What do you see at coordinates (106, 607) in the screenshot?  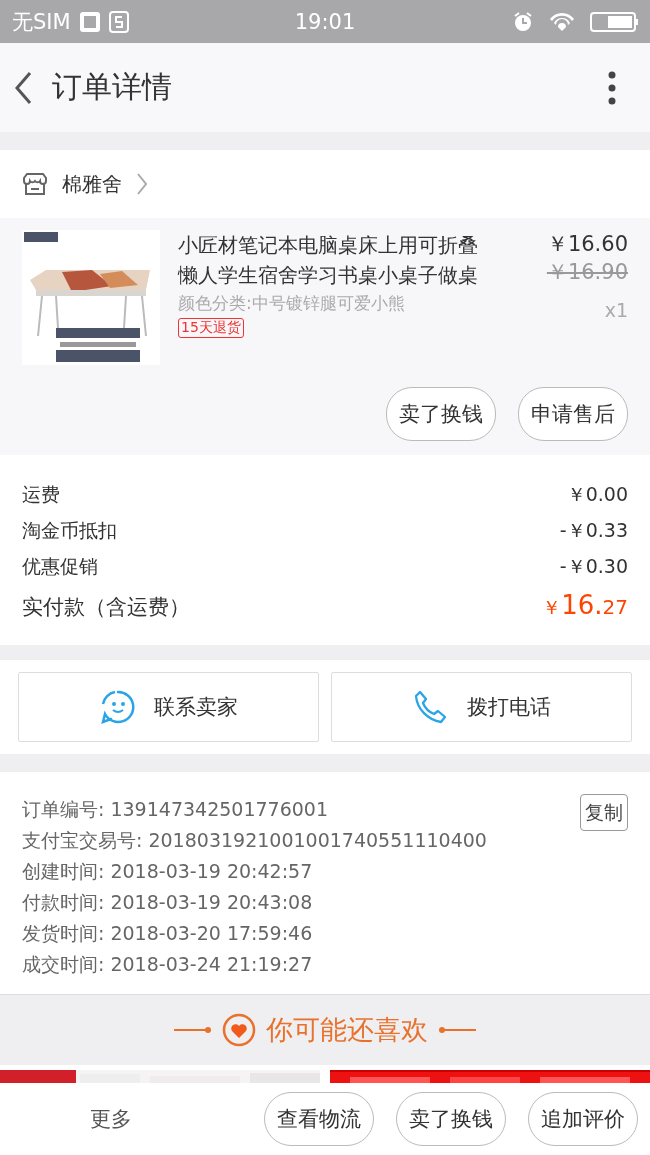 I see `total-label: 实付款（含运费）` at bounding box center [106, 607].